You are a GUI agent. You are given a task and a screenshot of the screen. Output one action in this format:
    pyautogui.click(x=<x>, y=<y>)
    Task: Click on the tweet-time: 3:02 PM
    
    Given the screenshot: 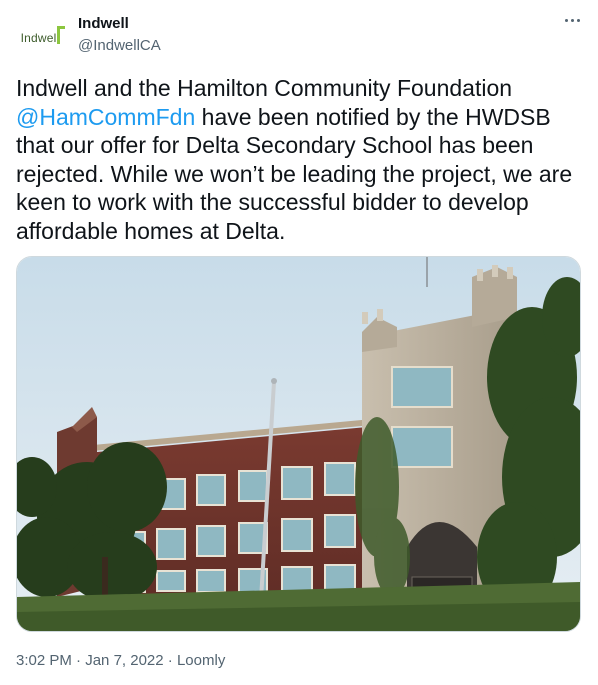 What is the action you would take?
    pyautogui.click(x=44, y=660)
    